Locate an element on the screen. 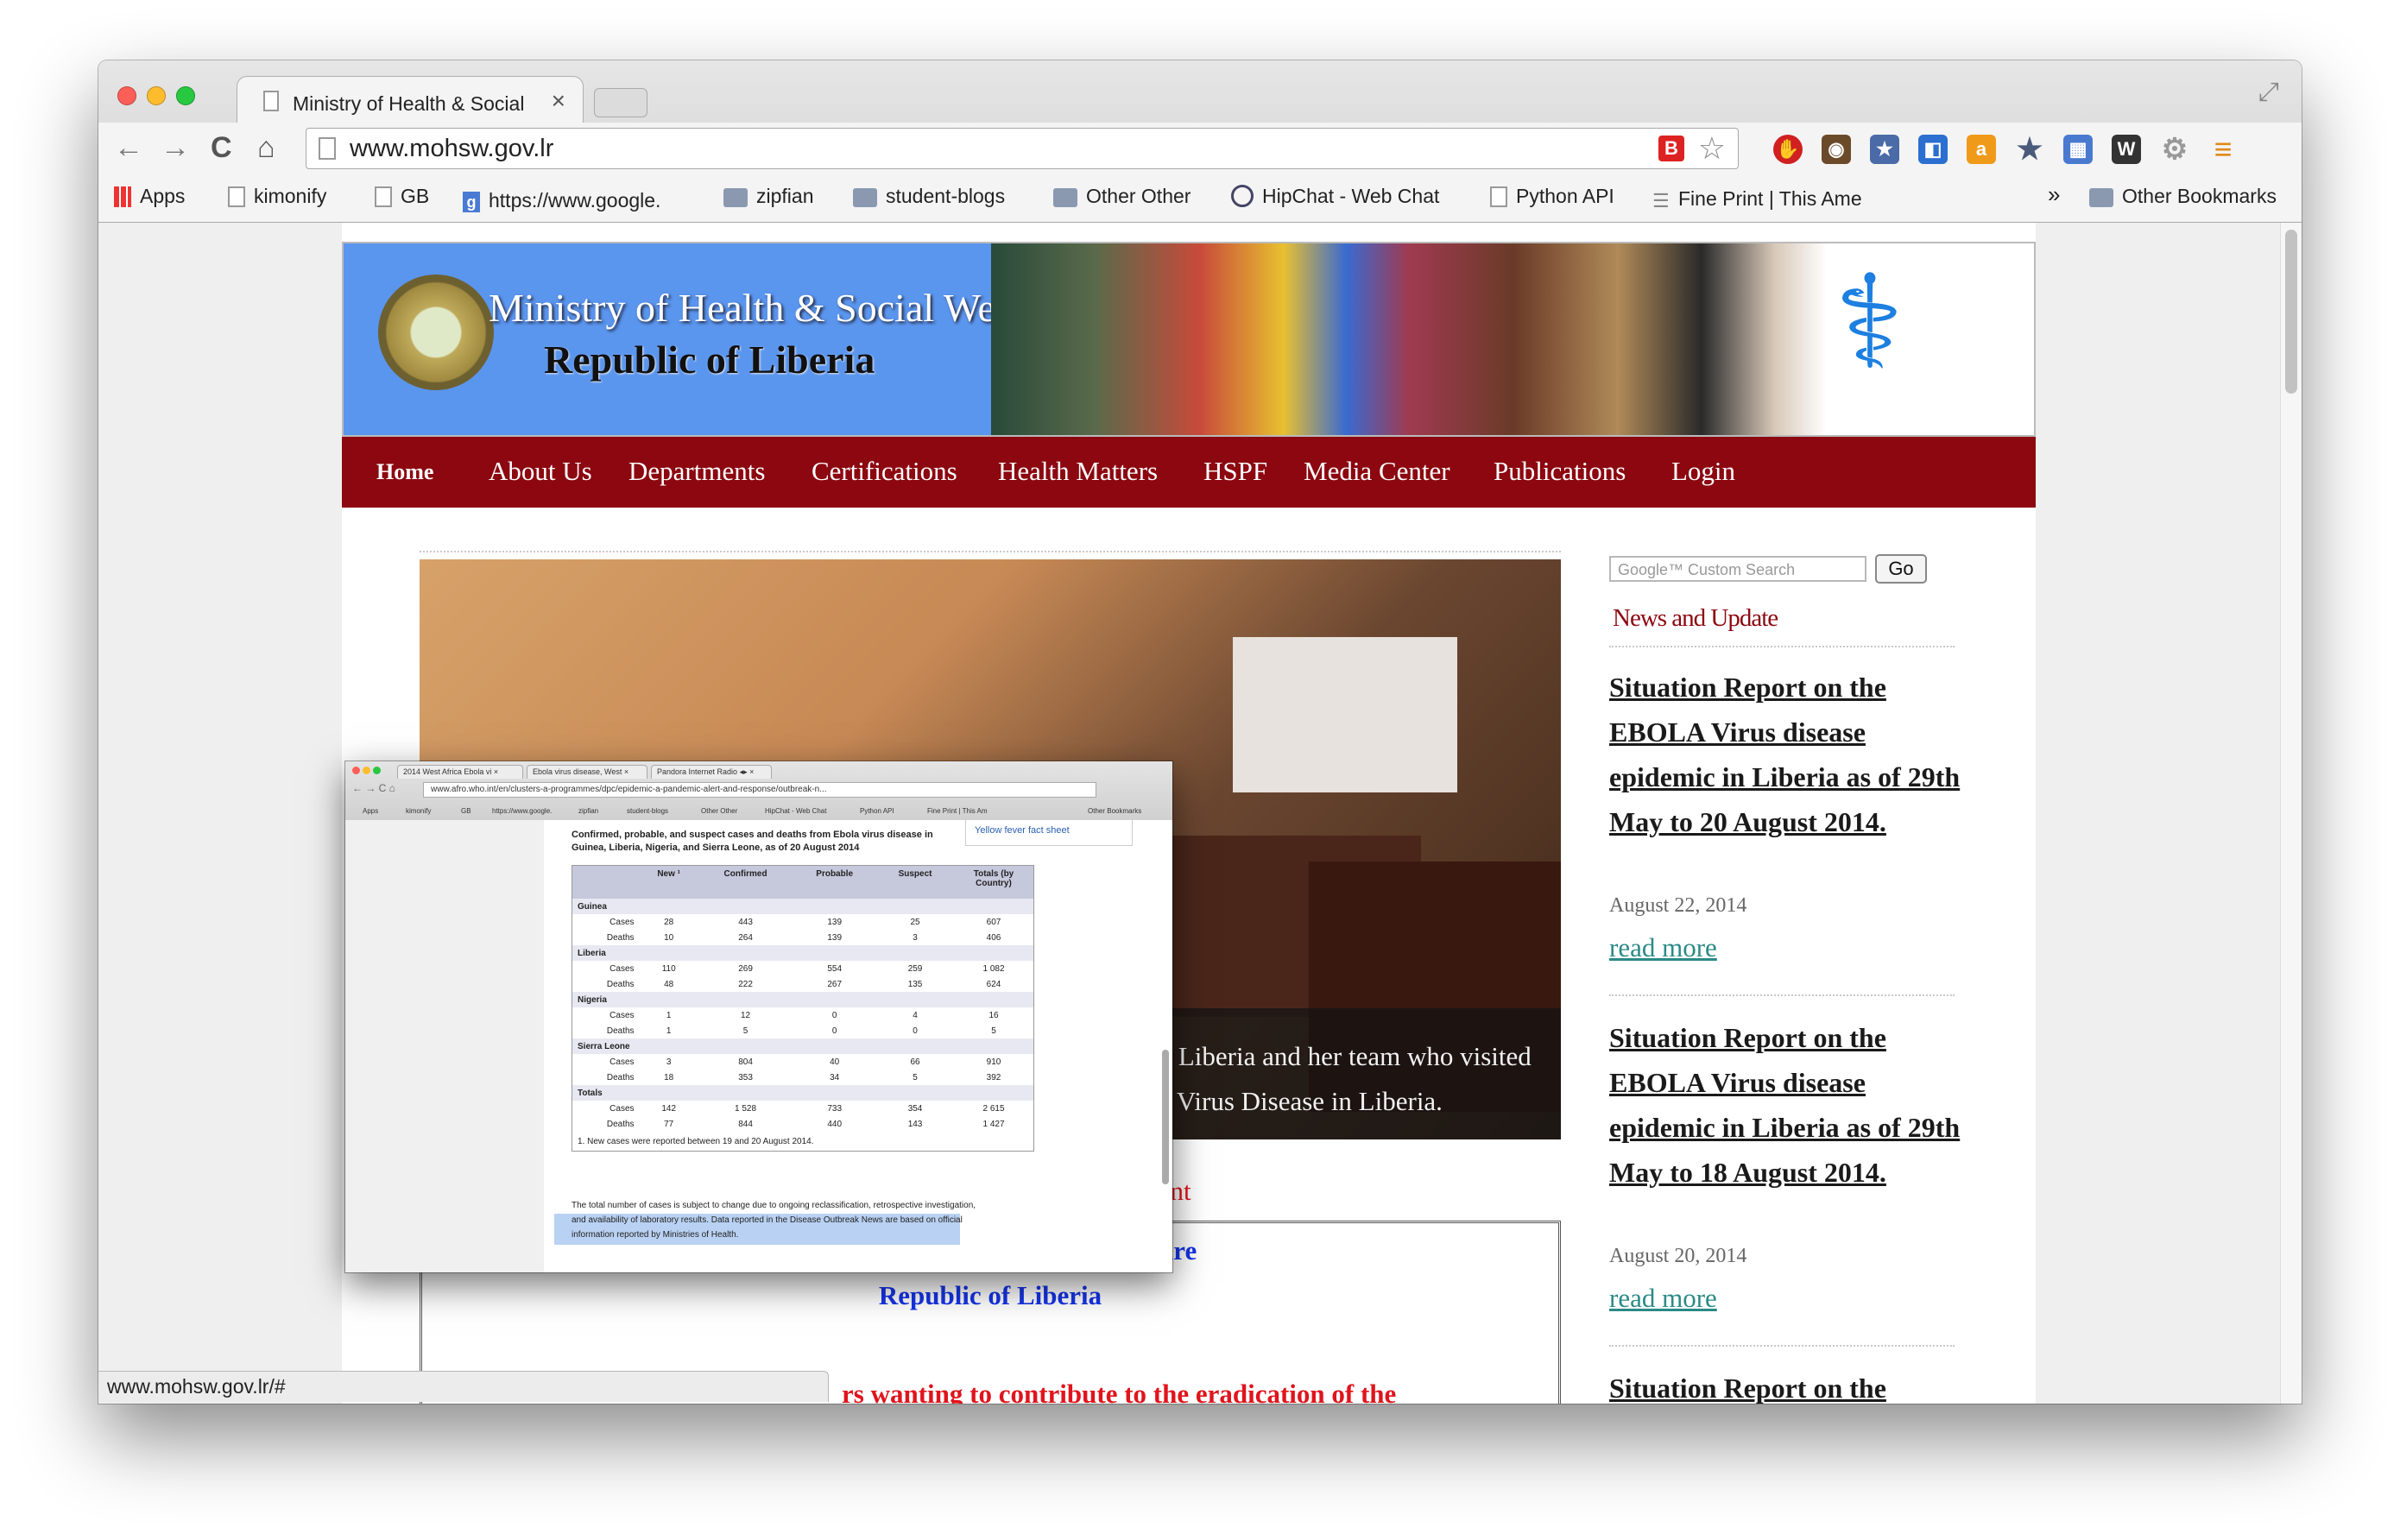 The width and height of the screenshot is (2400, 1540). gear-icon: ⚙ is located at coordinates (2174, 149).